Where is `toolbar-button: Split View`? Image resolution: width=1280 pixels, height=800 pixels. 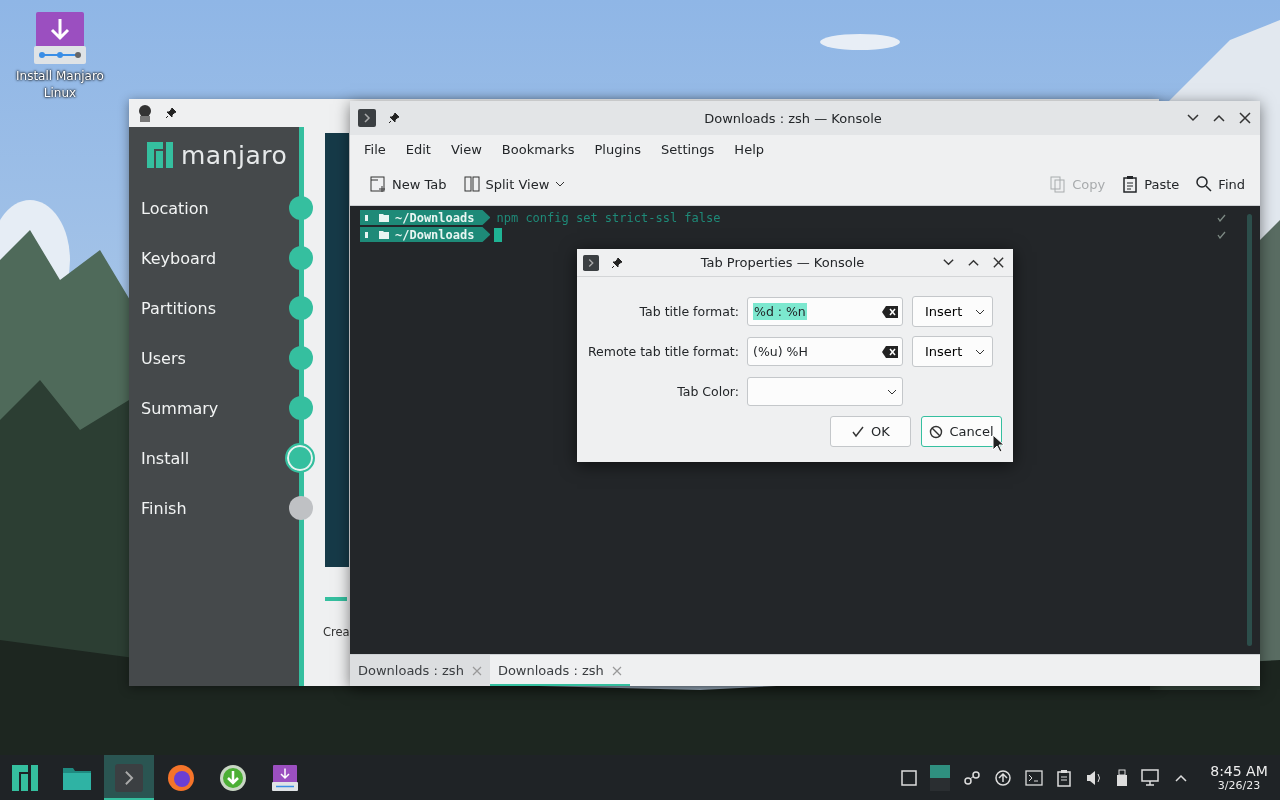
toolbar-button: Split View is located at coordinates (514, 184).